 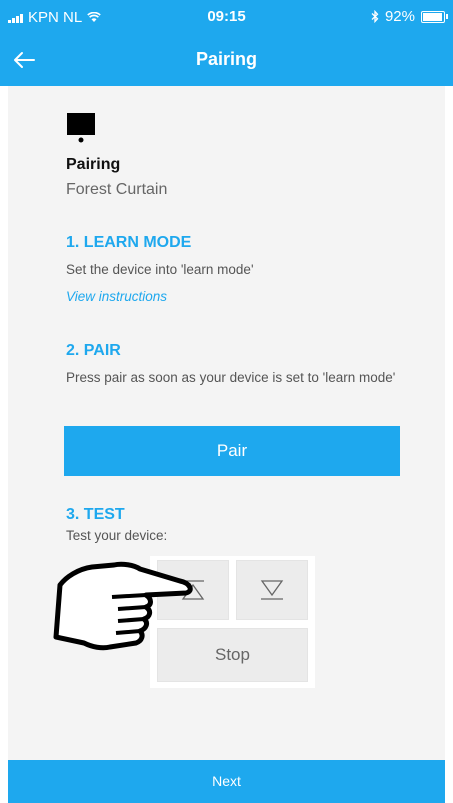 What do you see at coordinates (117, 189) in the screenshot?
I see `device-name: Forest Curtain` at bounding box center [117, 189].